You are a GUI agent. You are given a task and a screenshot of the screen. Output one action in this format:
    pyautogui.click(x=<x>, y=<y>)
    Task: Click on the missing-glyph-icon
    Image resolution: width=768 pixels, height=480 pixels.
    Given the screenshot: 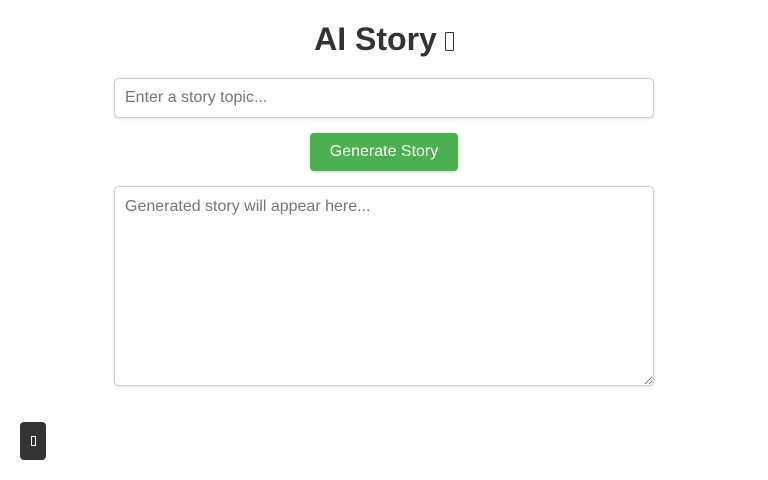 What is the action you would take?
    pyautogui.click(x=449, y=41)
    